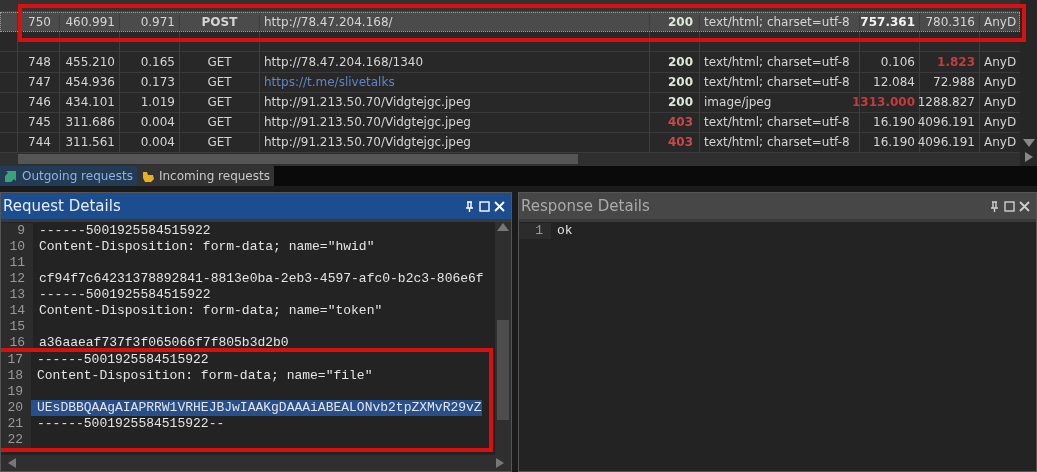 This screenshot has height=472, width=1037. What do you see at coordinates (510, 142) in the screenshot?
I see `table-row: 744 311.561 0.004 GET http://91.213.50.70/Vidgtejgc.jpeg 403 text/html; charset=utf-8 16.190 4096.191 AnyD` at bounding box center [510, 142].